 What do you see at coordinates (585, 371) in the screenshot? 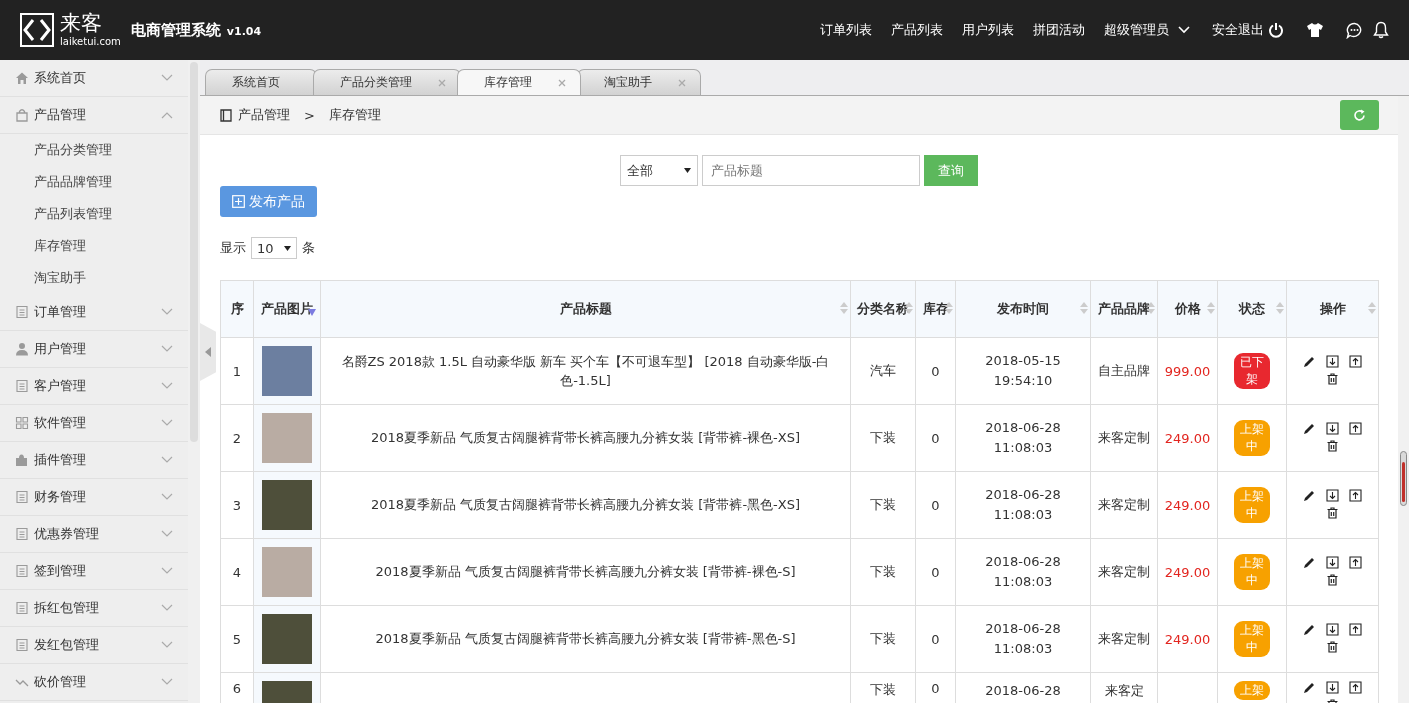
I see `table-cell: 名爵ZS 2018款 1.5L 自动豪华版 新车 买个车【不可退车型】 [2018 自动豪华版-白色-1.5L]` at bounding box center [585, 371].